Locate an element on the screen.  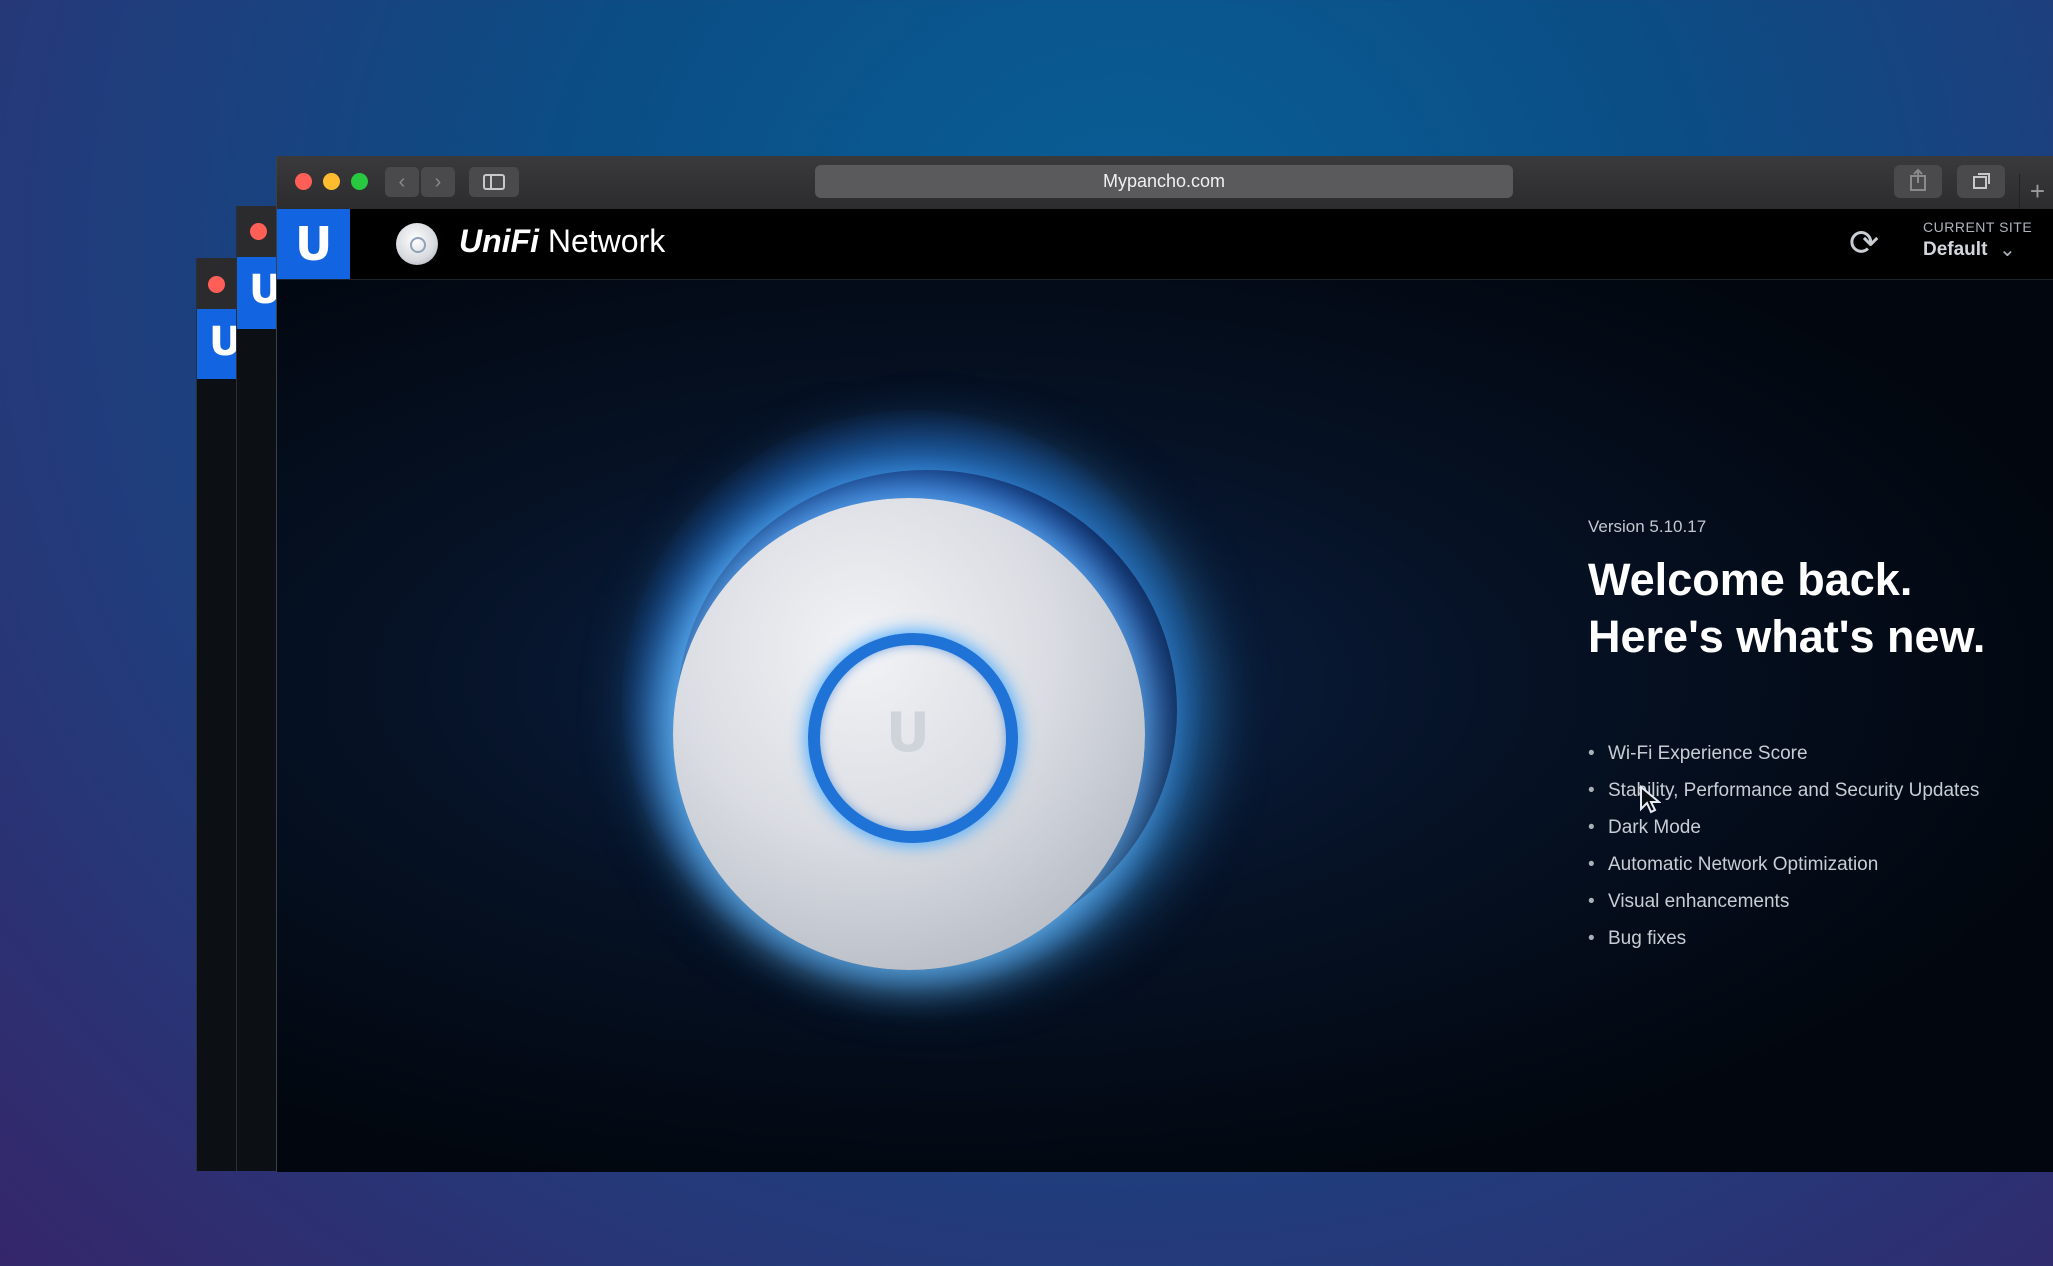
brand-suffix: Network is located at coordinates (606, 241).